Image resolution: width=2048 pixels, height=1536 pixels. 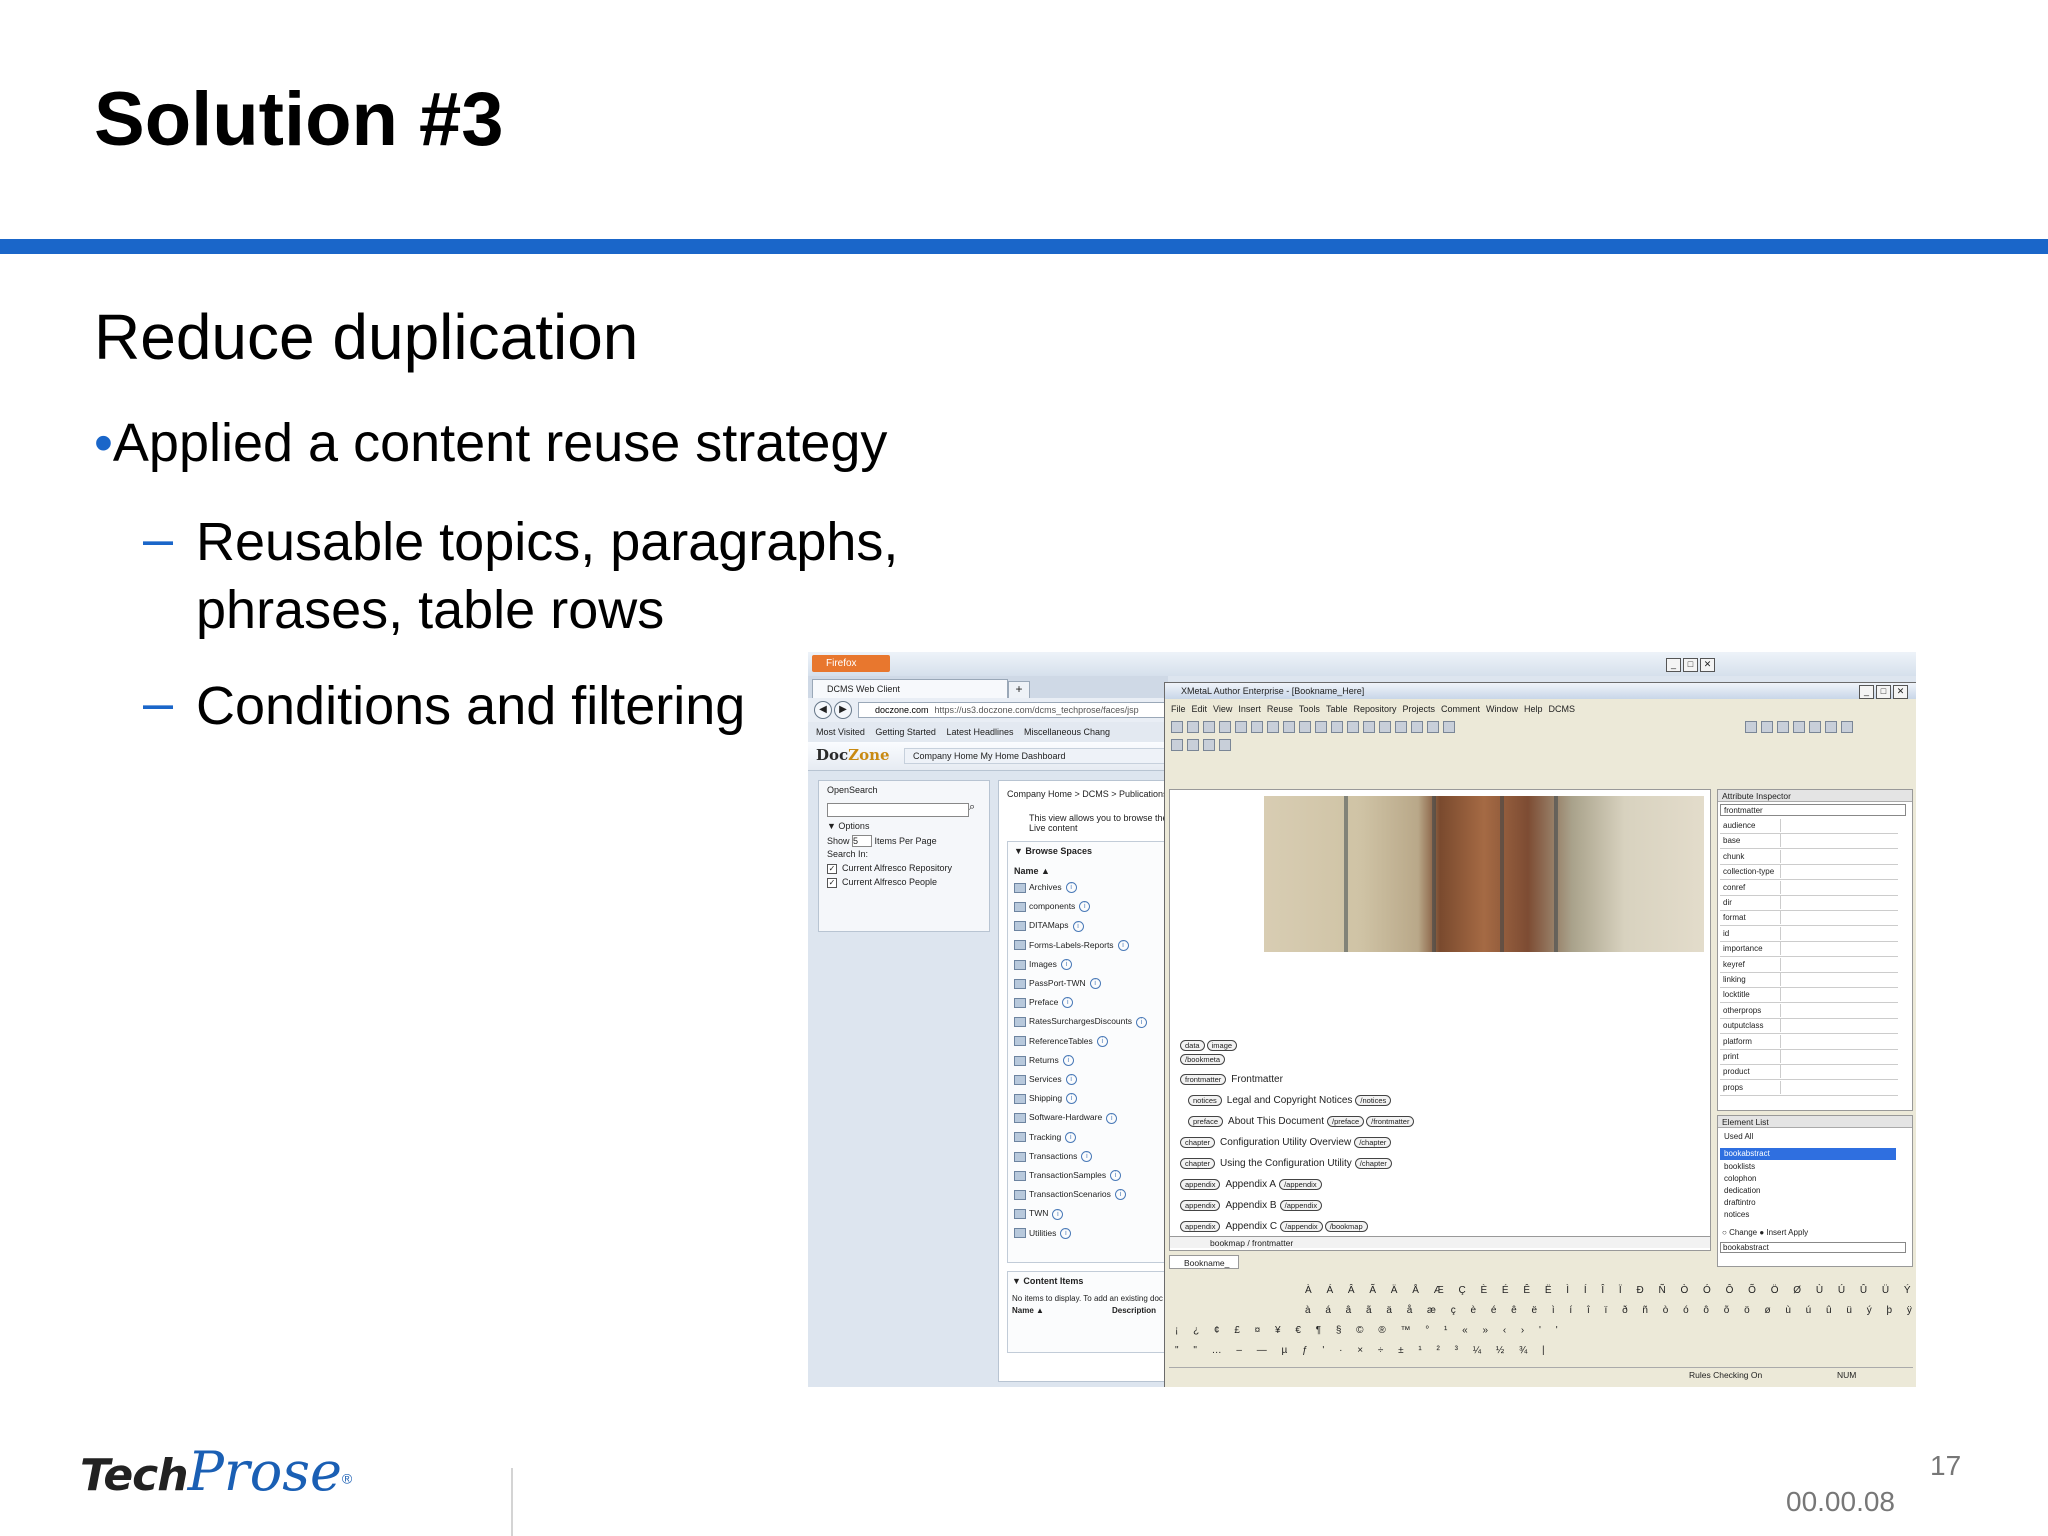 What do you see at coordinates (1273, 727) in the screenshot?
I see `copy-icon` at bounding box center [1273, 727].